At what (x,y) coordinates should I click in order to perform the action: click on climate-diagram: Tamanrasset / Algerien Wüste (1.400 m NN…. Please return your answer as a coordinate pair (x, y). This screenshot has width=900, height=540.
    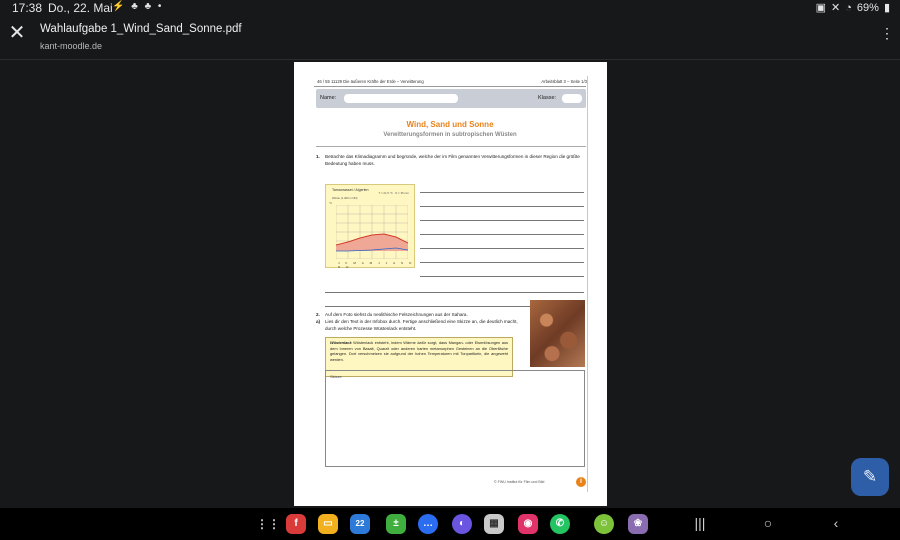
    Looking at the image, I should click on (370, 226).